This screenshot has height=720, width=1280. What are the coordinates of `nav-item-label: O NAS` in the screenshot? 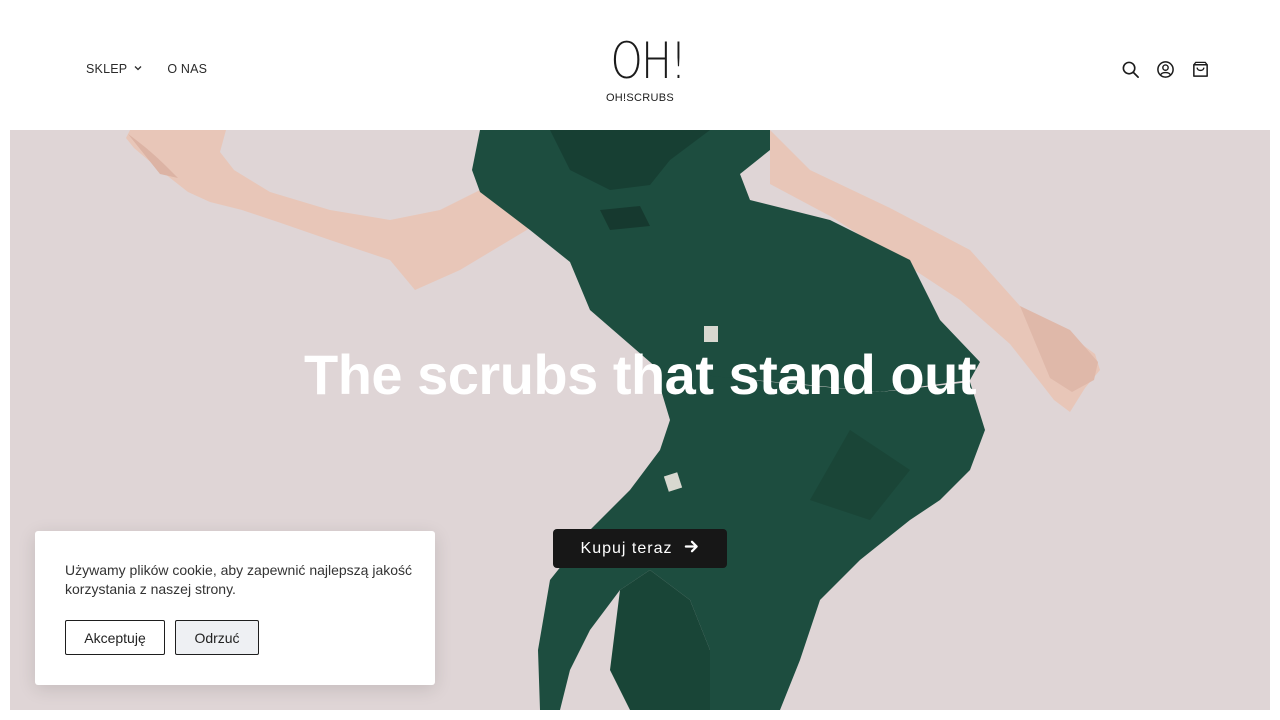 It's located at (187, 69).